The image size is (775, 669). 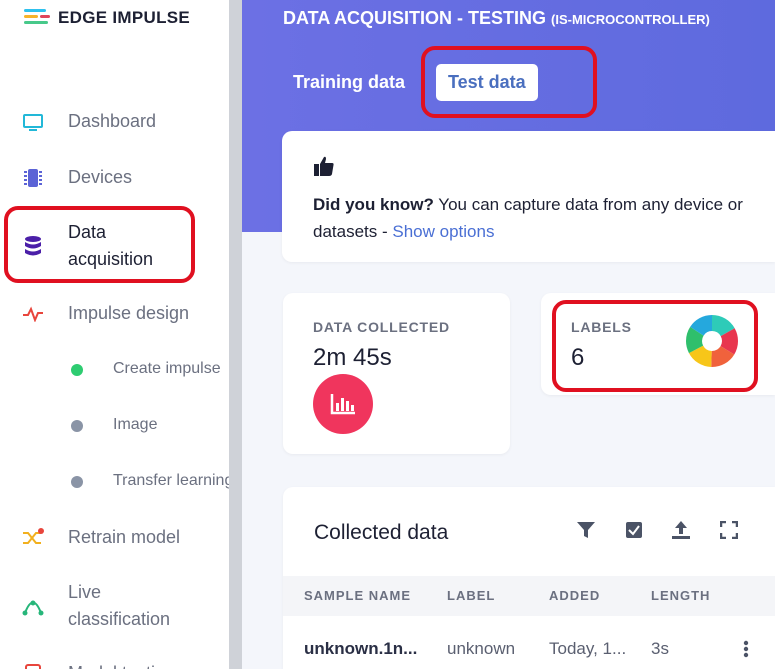 I want to click on pulse-icon, so click(x=33, y=314).